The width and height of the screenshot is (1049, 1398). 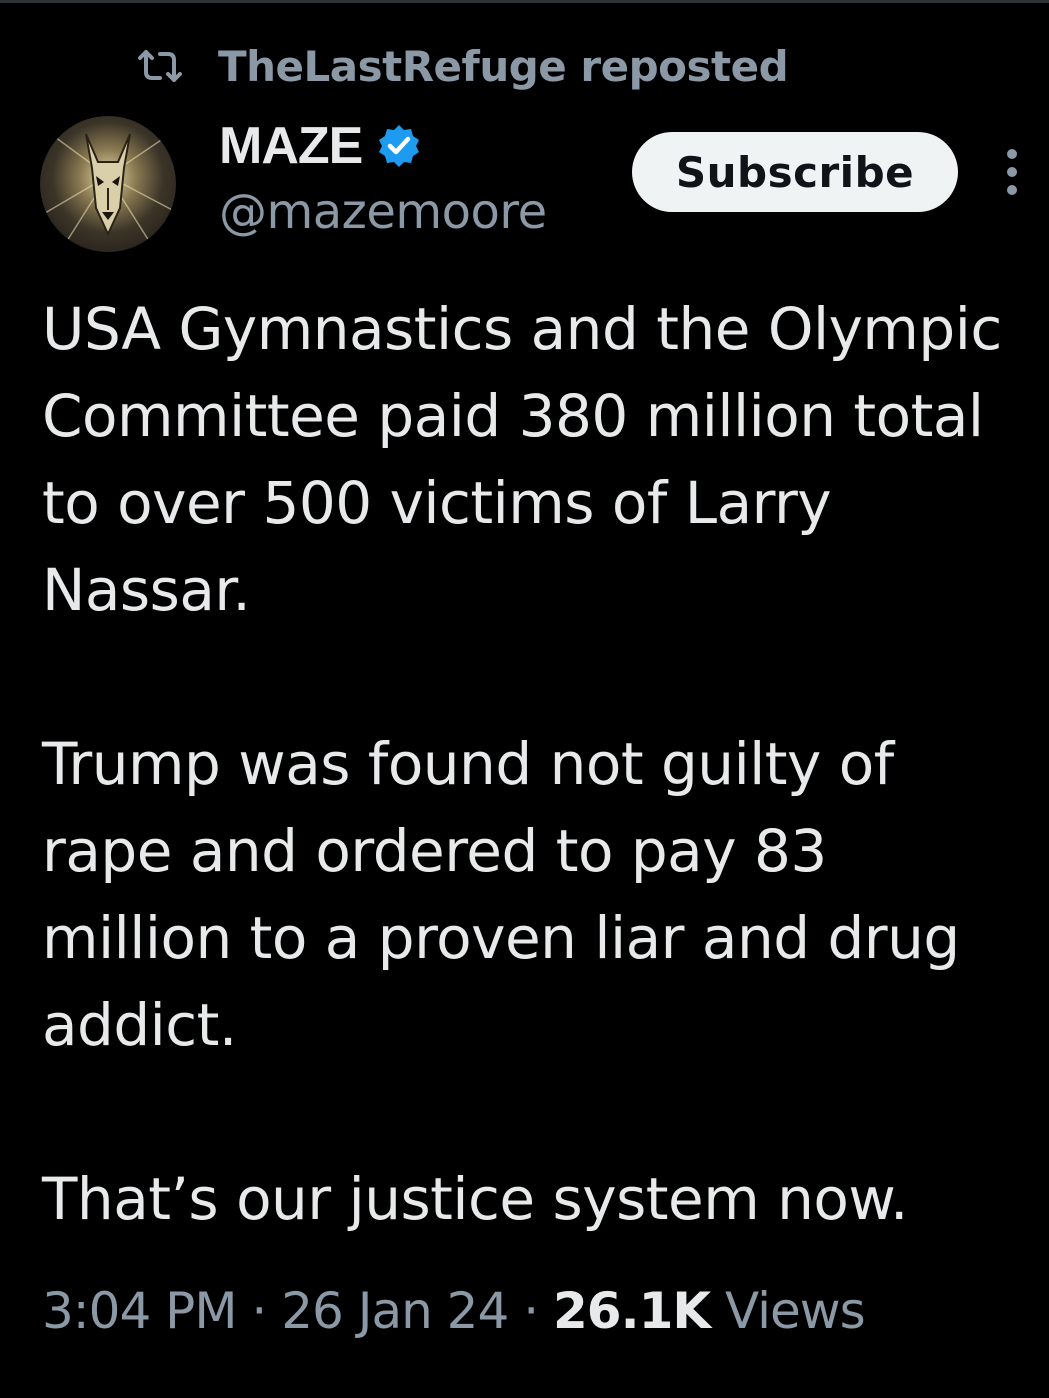 What do you see at coordinates (1012, 172) in the screenshot?
I see `more-vertical-icon` at bounding box center [1012, 172].